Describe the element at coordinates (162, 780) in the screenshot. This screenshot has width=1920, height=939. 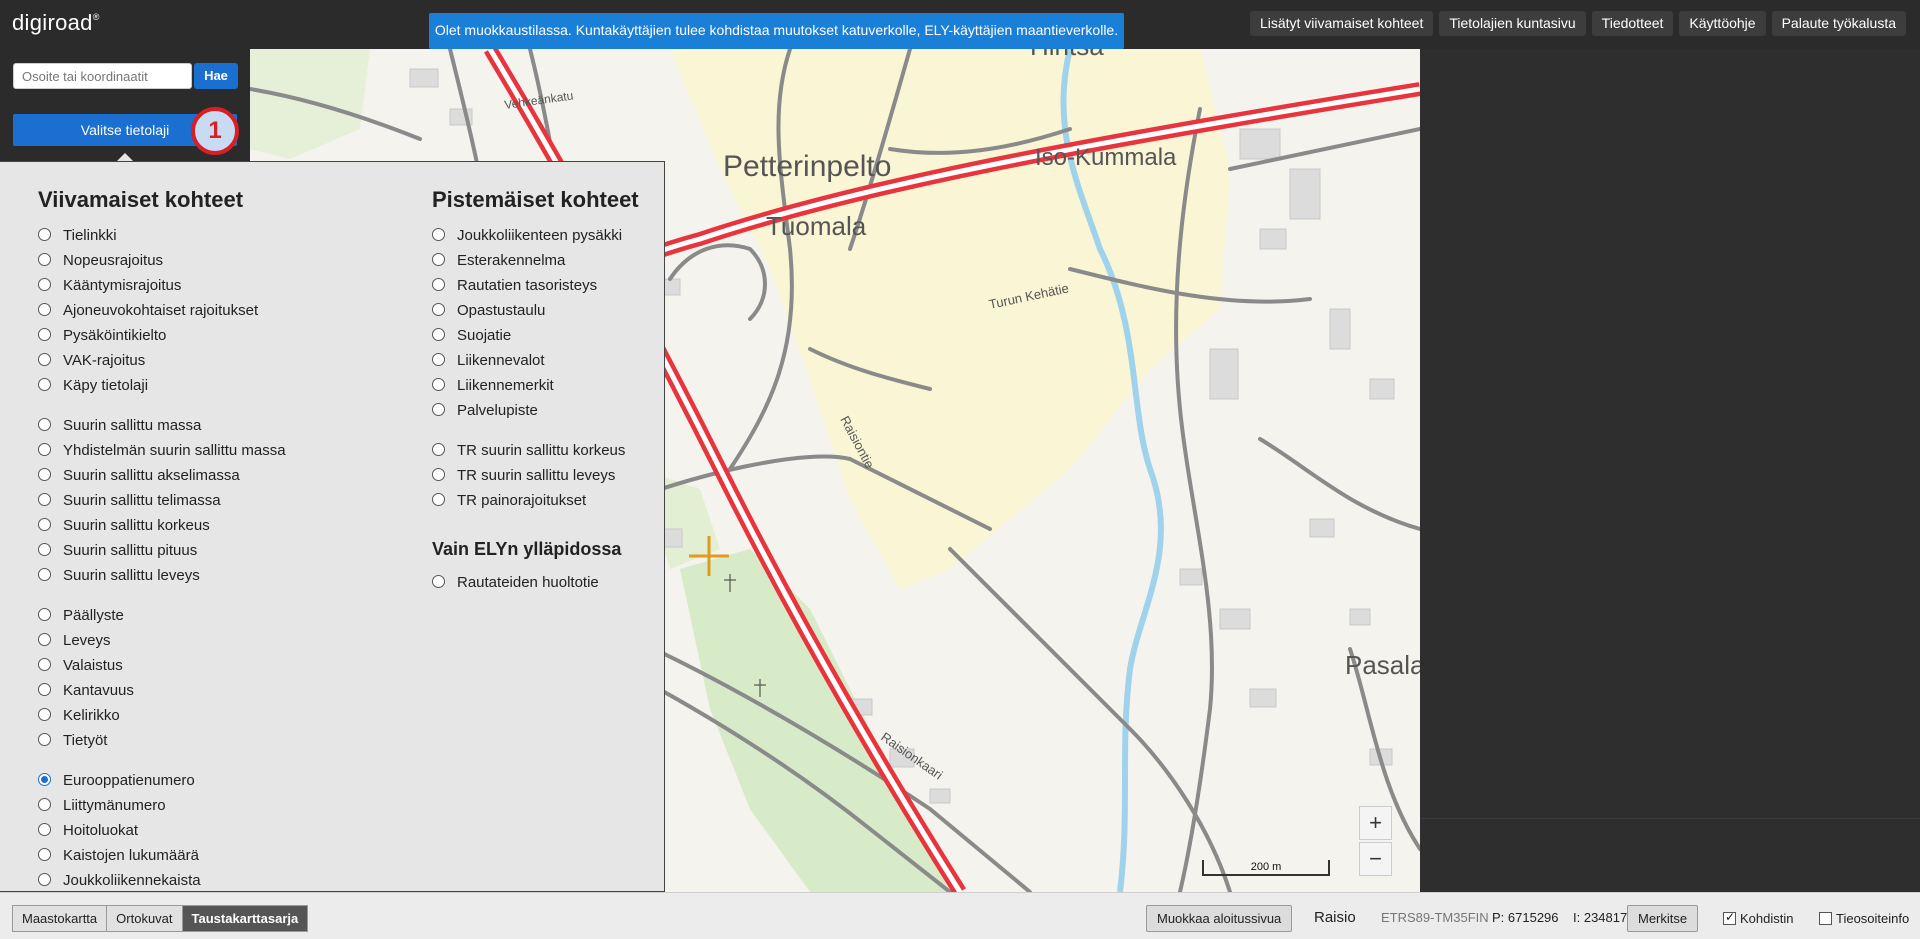
I see `layer-option: Eurooppatienumero` at that location.